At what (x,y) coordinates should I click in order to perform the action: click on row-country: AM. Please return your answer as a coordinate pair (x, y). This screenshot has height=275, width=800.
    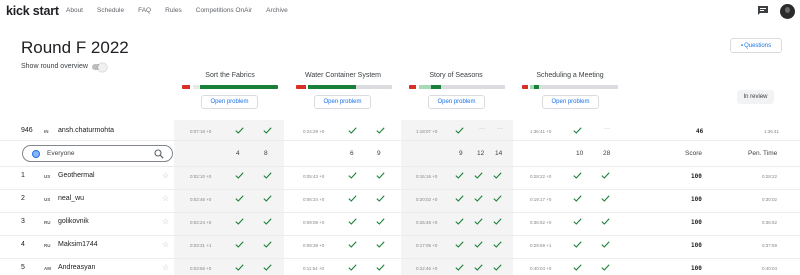
    Looking at the image, I should click on (47, 268).